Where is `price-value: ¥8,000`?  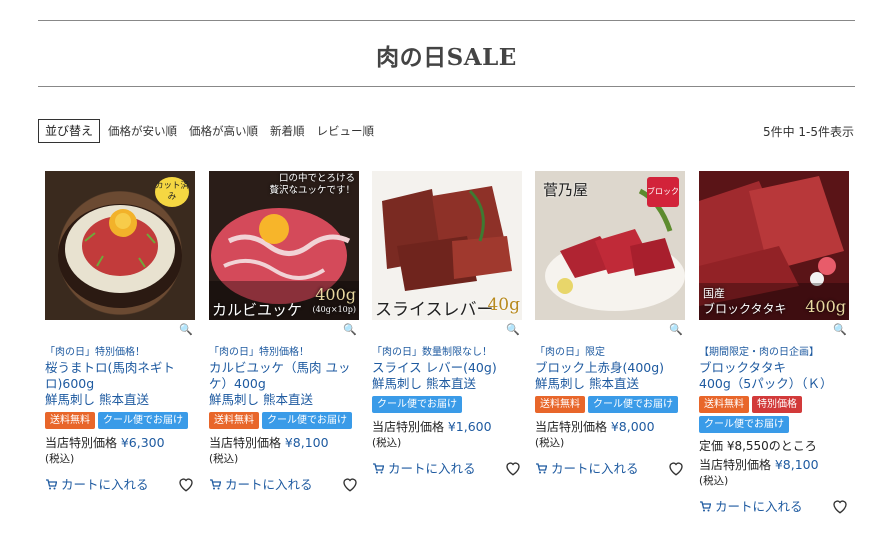 price-value: ¥8,000 is located at coordinates (632, 426).